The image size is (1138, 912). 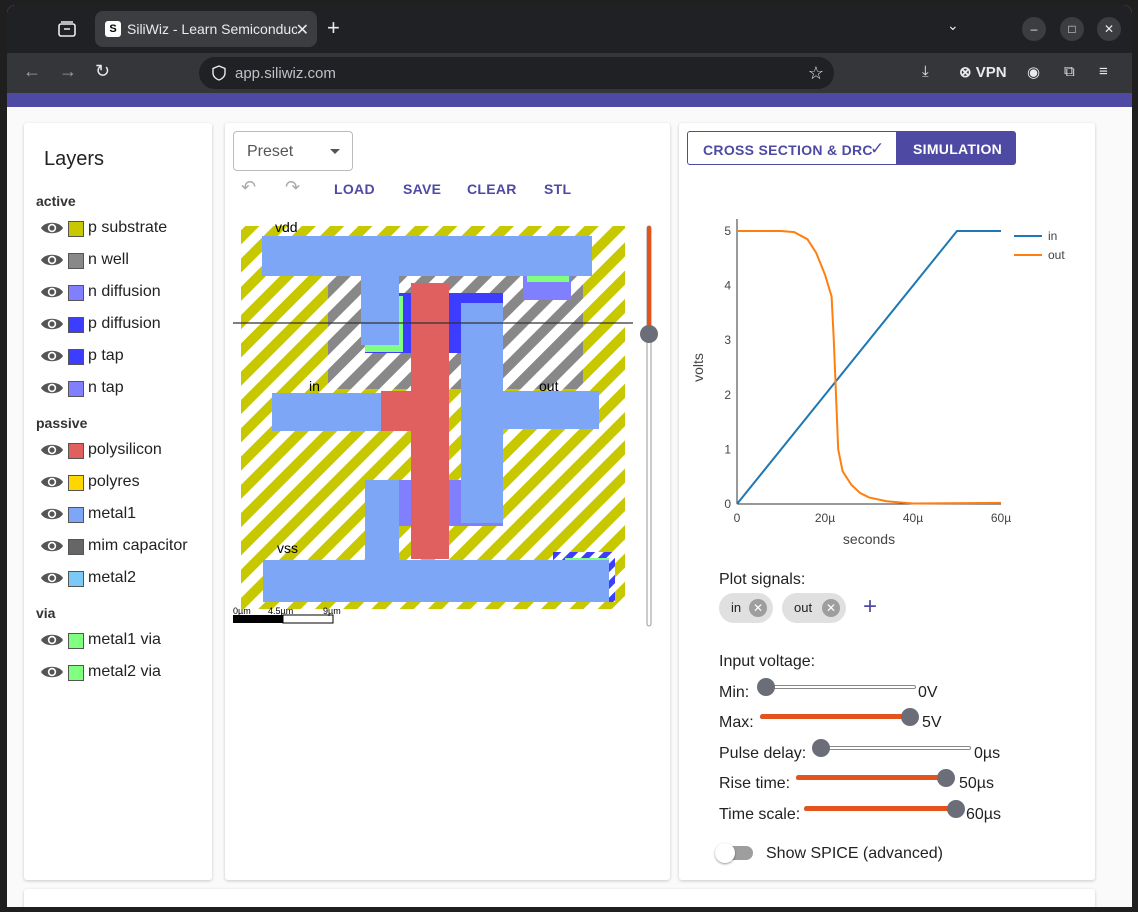 I want to click on layer-group-title: active, so click(x=56, y=201).